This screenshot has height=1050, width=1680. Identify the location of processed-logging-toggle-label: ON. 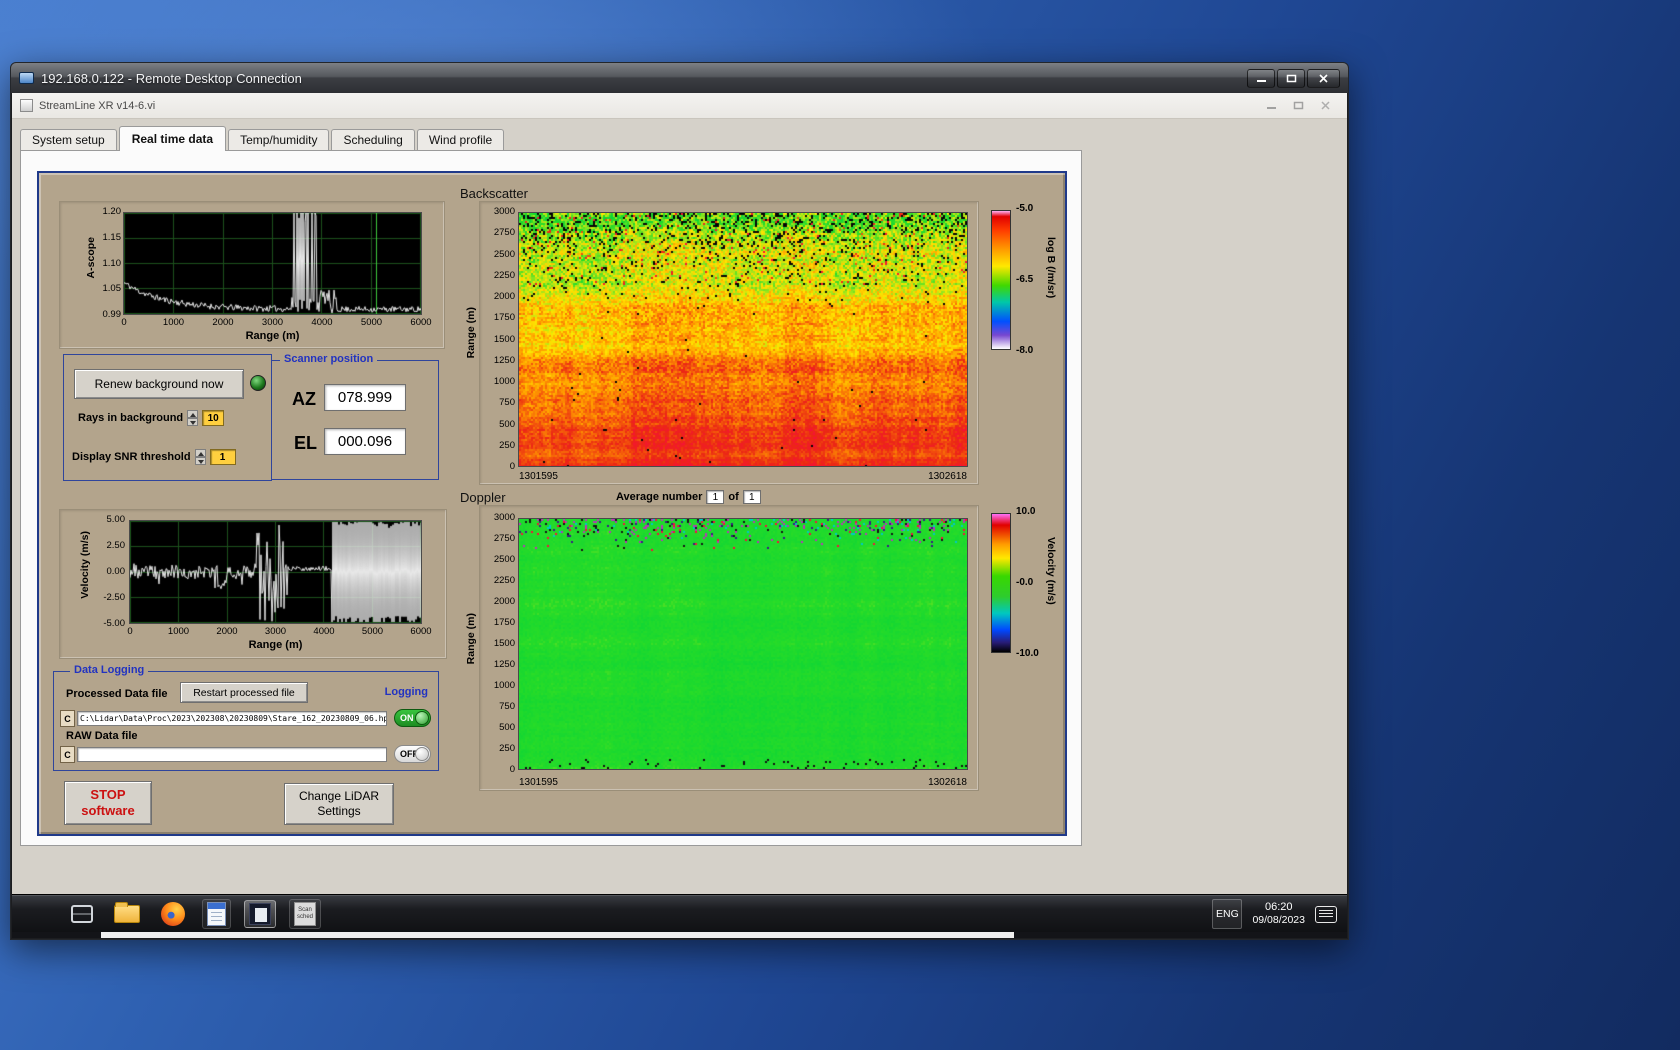
(407, 718).